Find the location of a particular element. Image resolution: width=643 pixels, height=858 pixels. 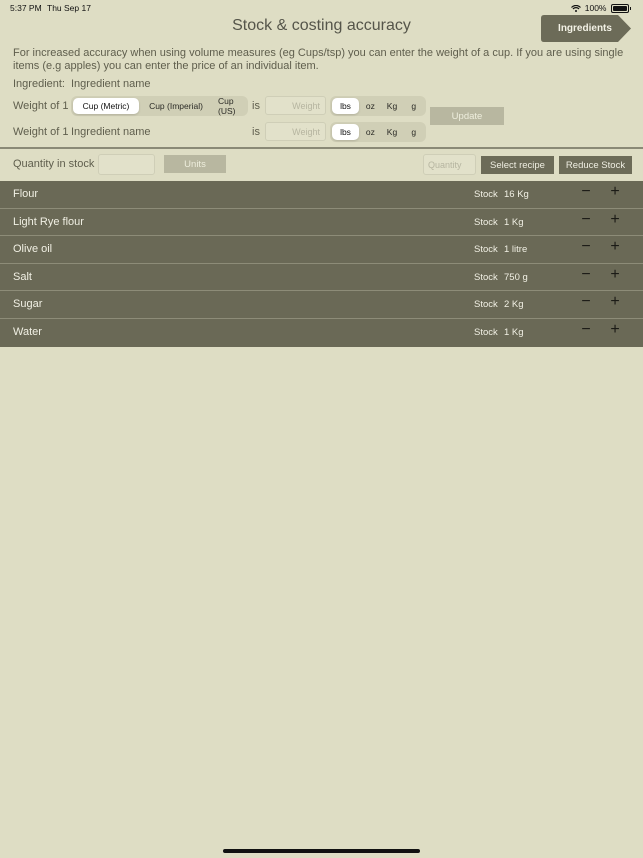

weight-unit-segmented: lbs oz Kg g is located at coordinates (378, 106).